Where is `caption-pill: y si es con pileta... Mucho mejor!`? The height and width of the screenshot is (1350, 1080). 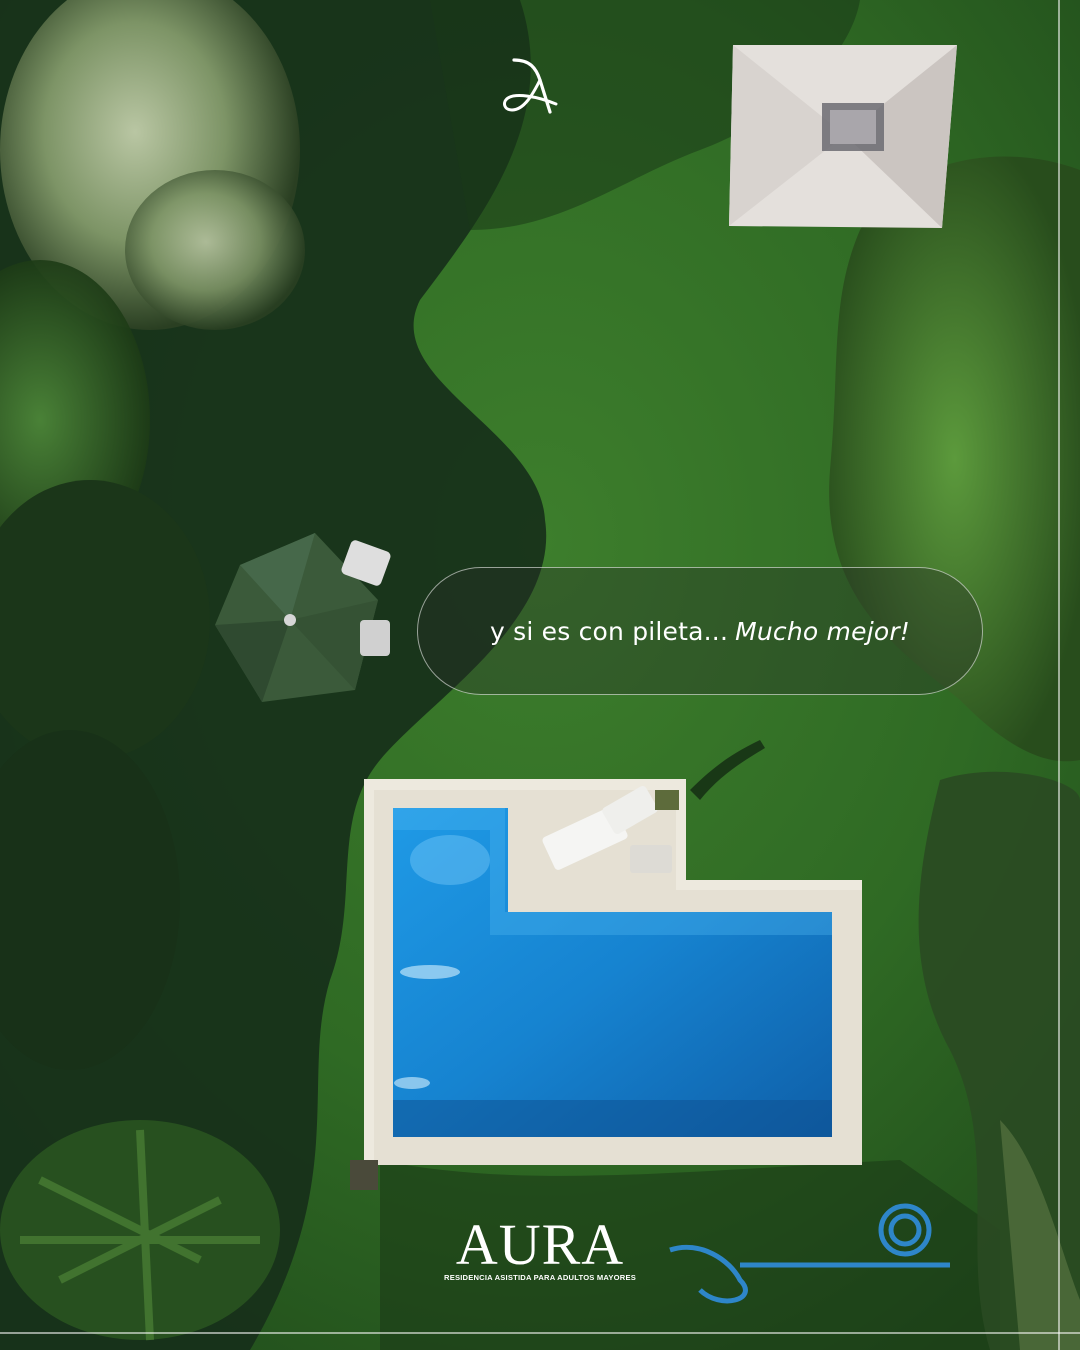
caption-pill: y si es con pileta... Mucho mejor! is located at coordinates (700, 631).